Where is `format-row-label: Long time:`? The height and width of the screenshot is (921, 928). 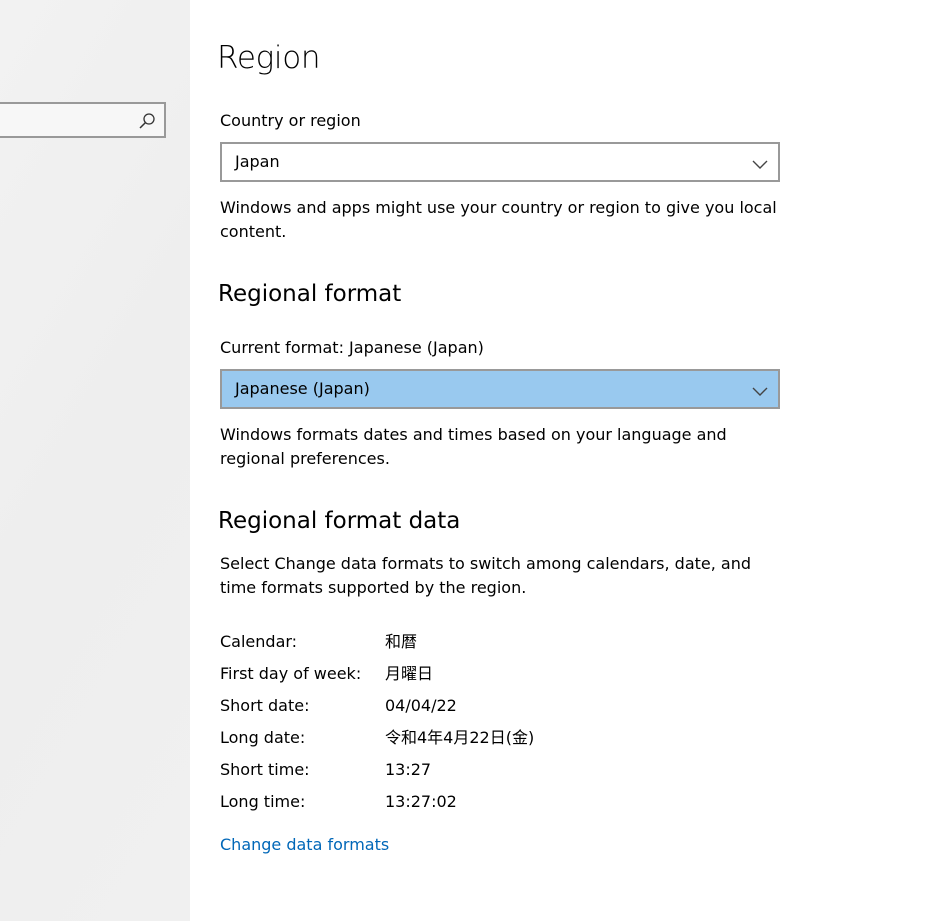 format-row-label: Long time: is located at coordinates (263, 801).